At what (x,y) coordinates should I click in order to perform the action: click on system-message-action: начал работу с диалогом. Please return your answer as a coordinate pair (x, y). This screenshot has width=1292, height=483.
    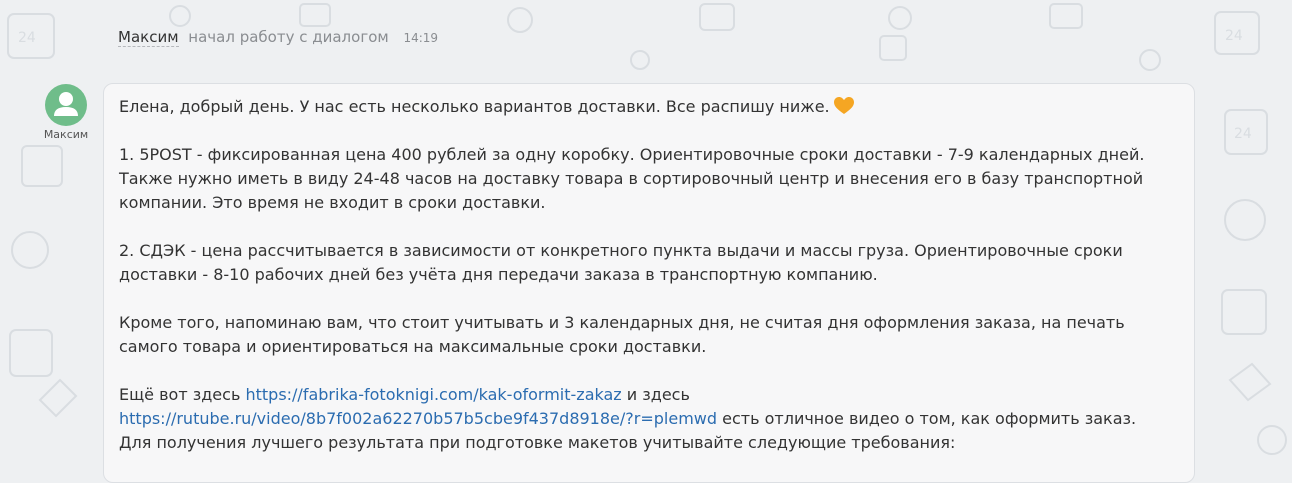
    Looking at the image, I should click on (288, 37).